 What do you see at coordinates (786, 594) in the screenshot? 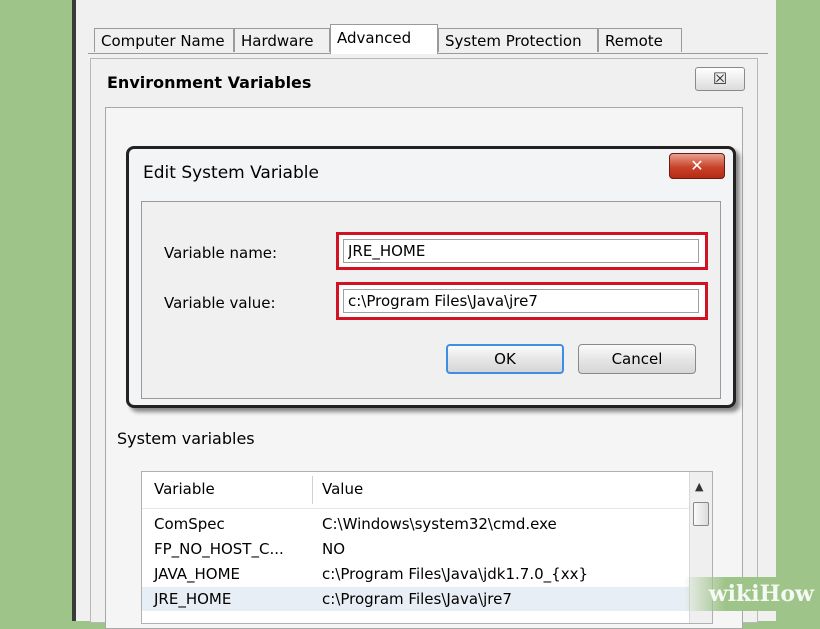
I see `watermark-part-how: How` at bounding box center [786, 594].